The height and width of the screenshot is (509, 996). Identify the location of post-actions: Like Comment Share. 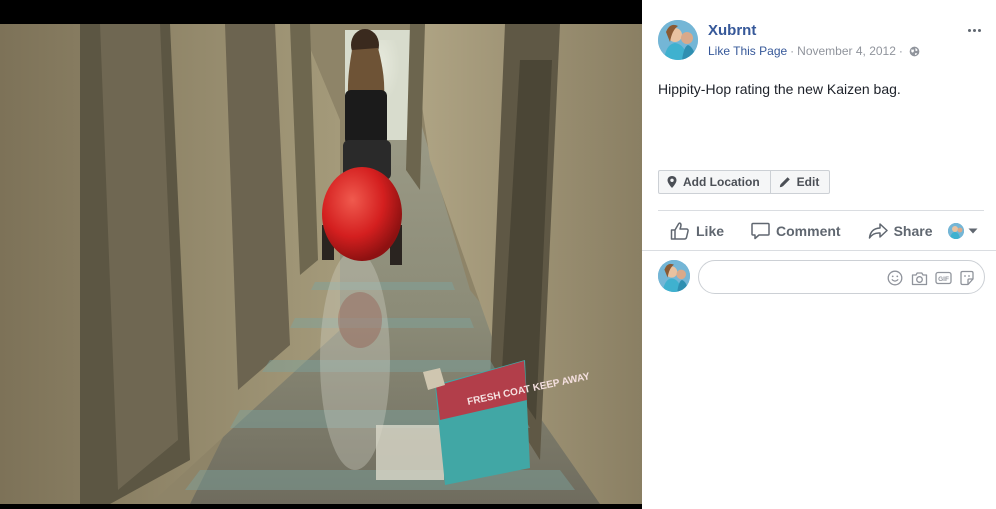
(821, 231).